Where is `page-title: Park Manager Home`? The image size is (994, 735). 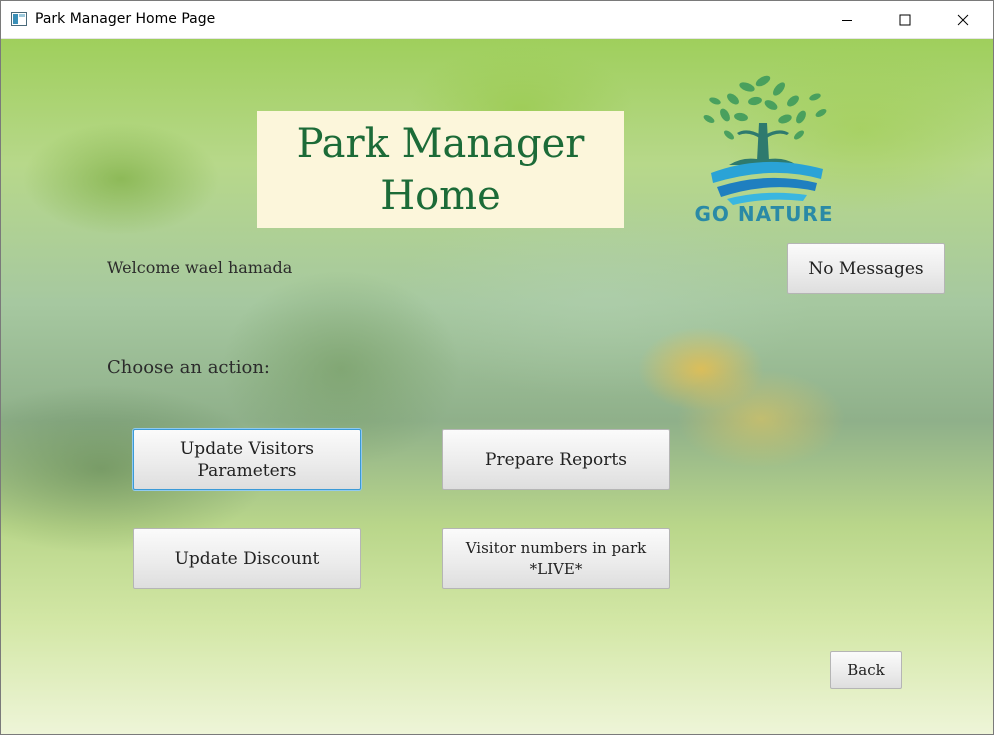
page-title: Park Manager Home is located at coordinates (440, 169).